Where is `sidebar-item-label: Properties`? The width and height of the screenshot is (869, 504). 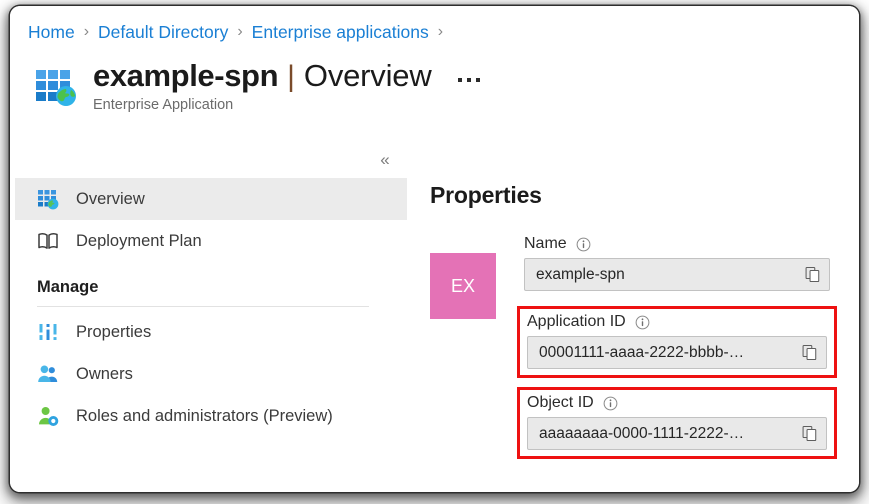 sidebar-item-label: Properties is located at coordinates (114, 331).